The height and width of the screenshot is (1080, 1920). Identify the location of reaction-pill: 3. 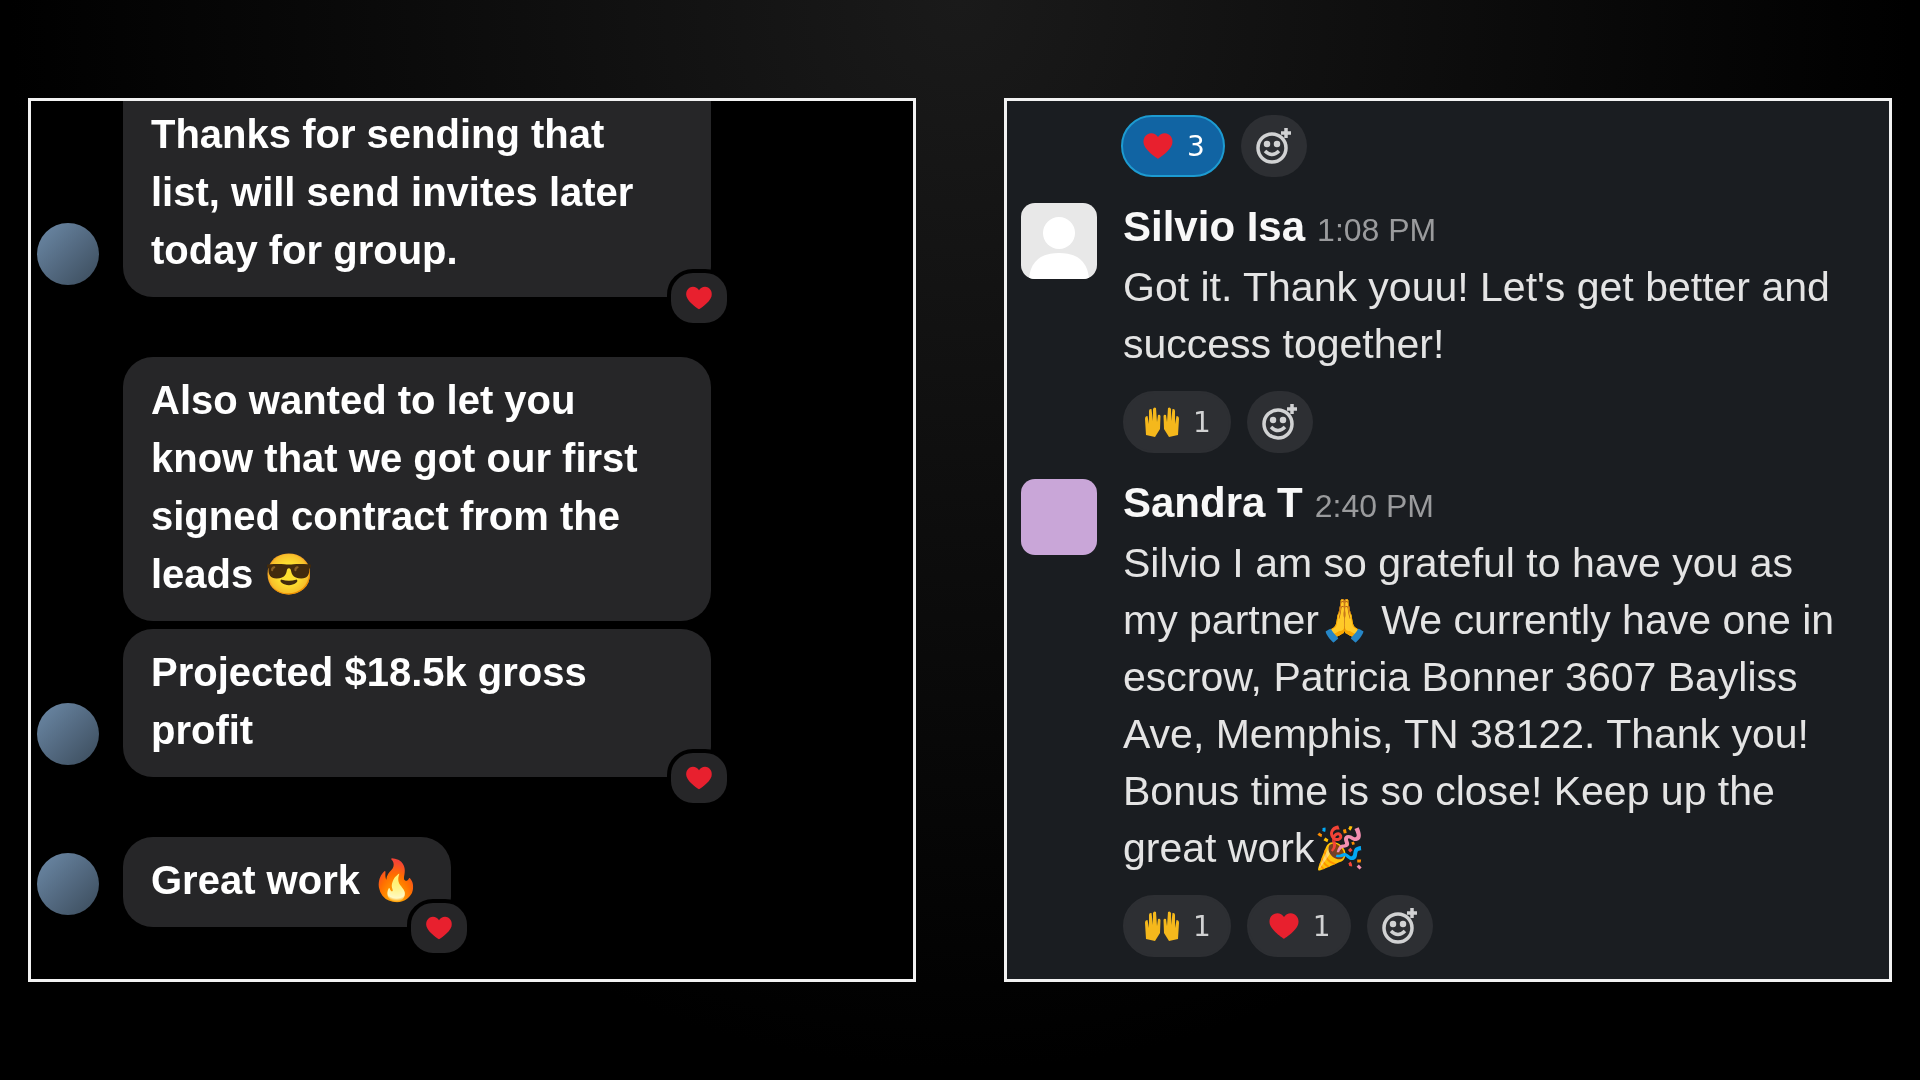
(1173, 146).